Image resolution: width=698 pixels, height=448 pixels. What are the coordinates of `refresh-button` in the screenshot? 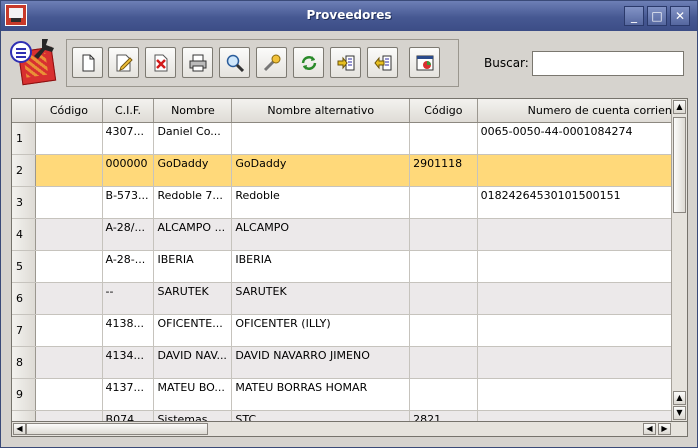 It's located at (308, 62).